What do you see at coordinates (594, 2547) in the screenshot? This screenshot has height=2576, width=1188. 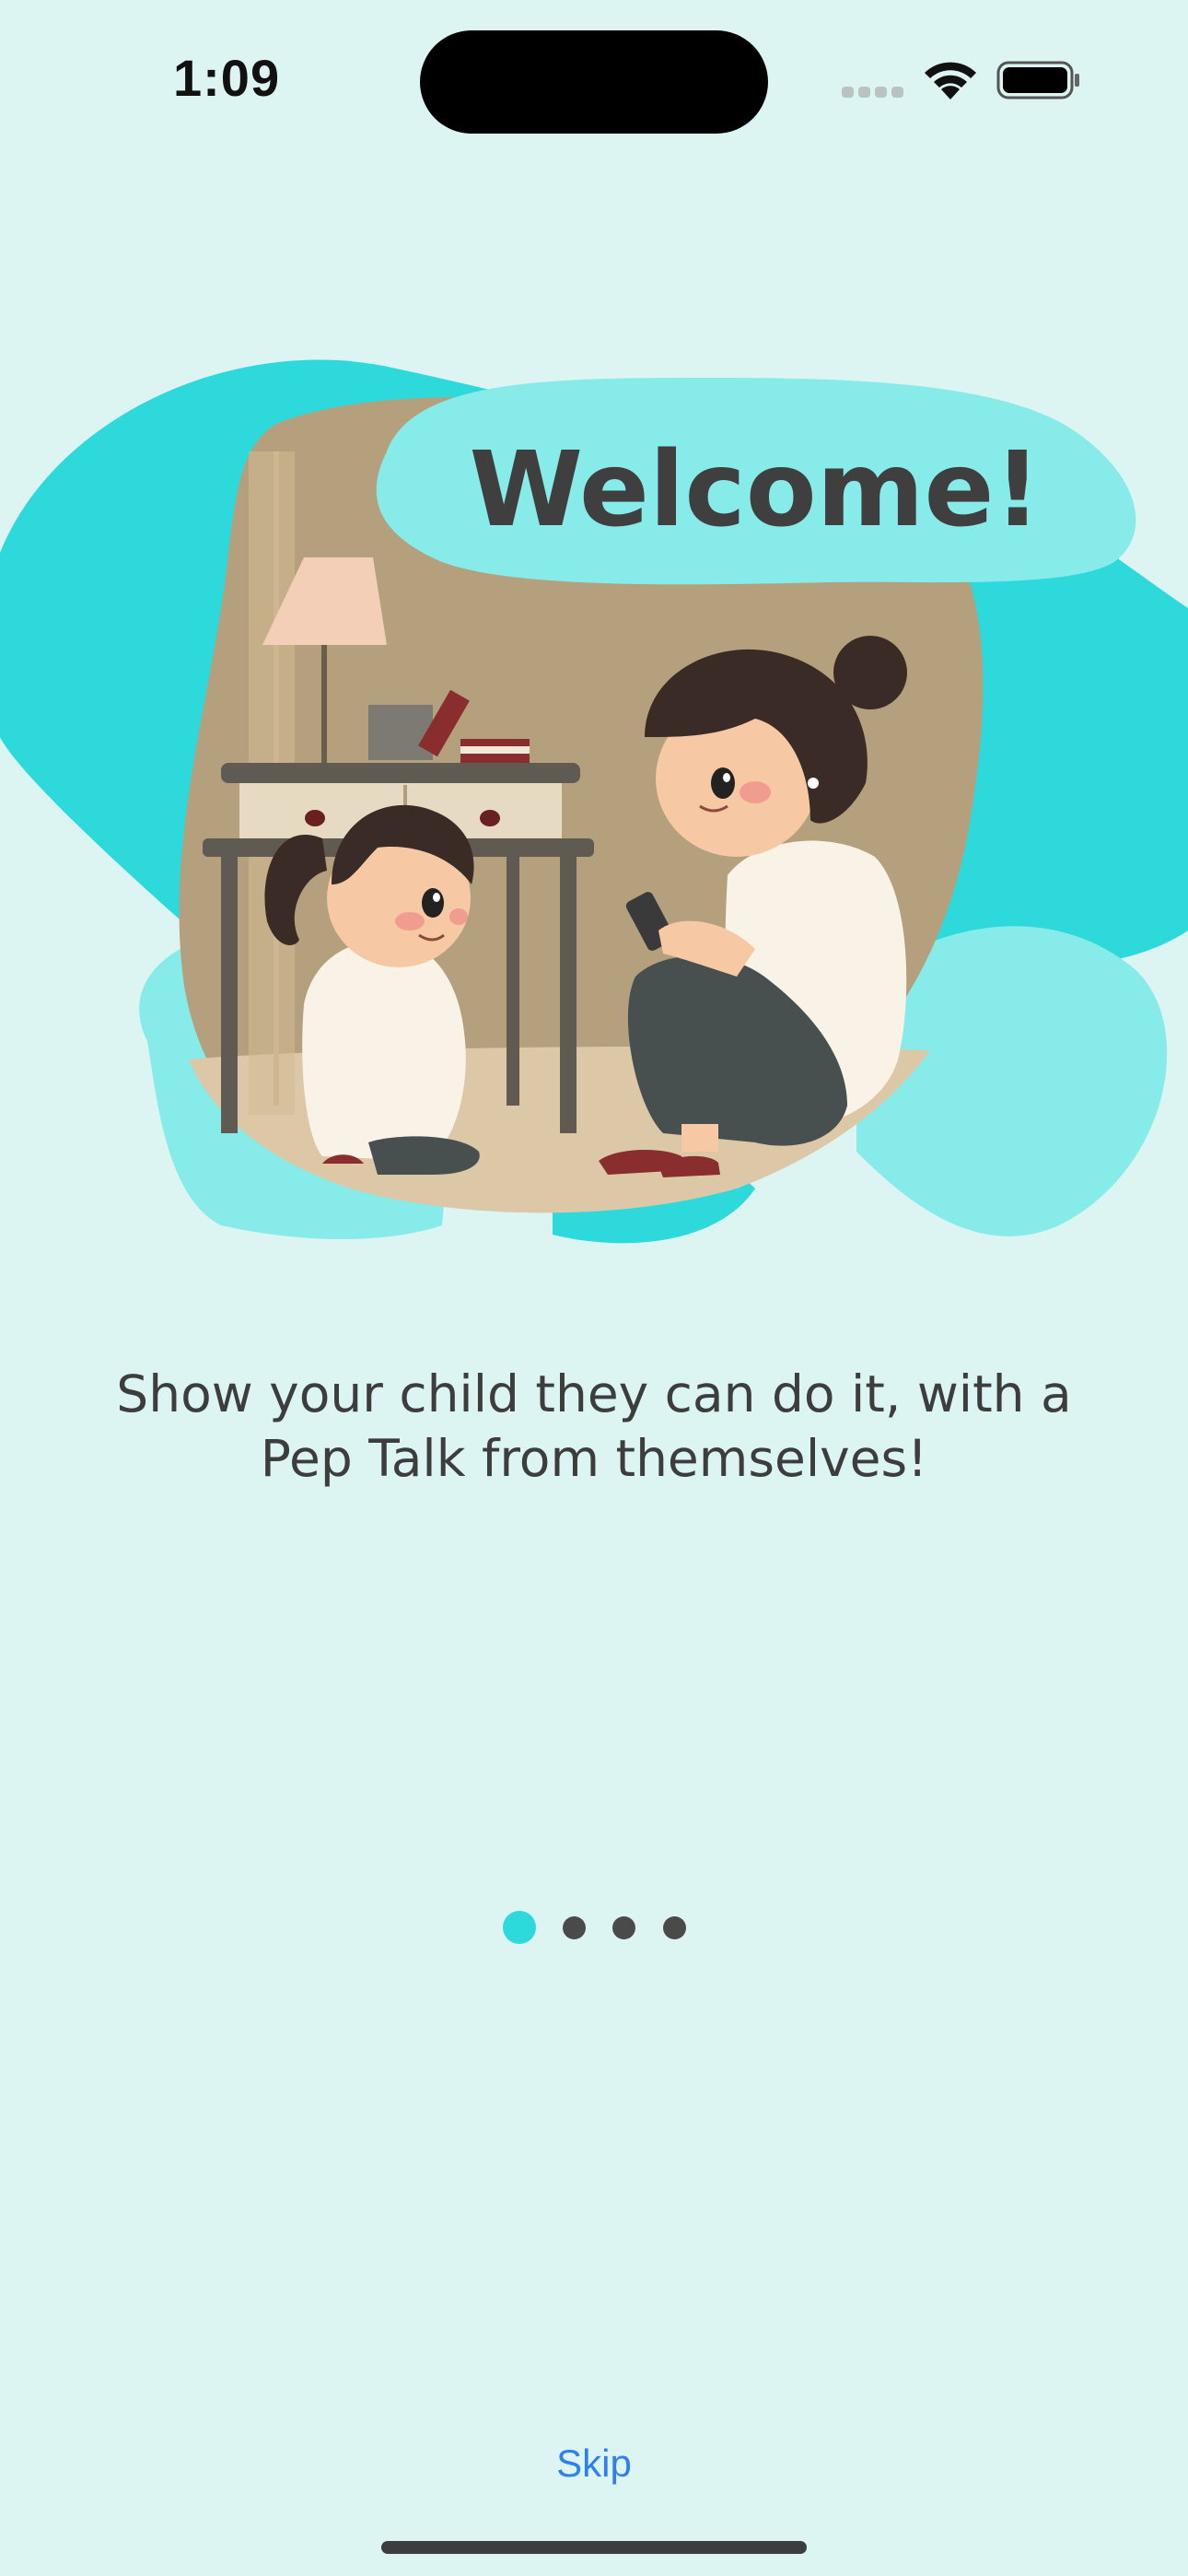 I see `home-indicator` at bounding box center [594, 2547].